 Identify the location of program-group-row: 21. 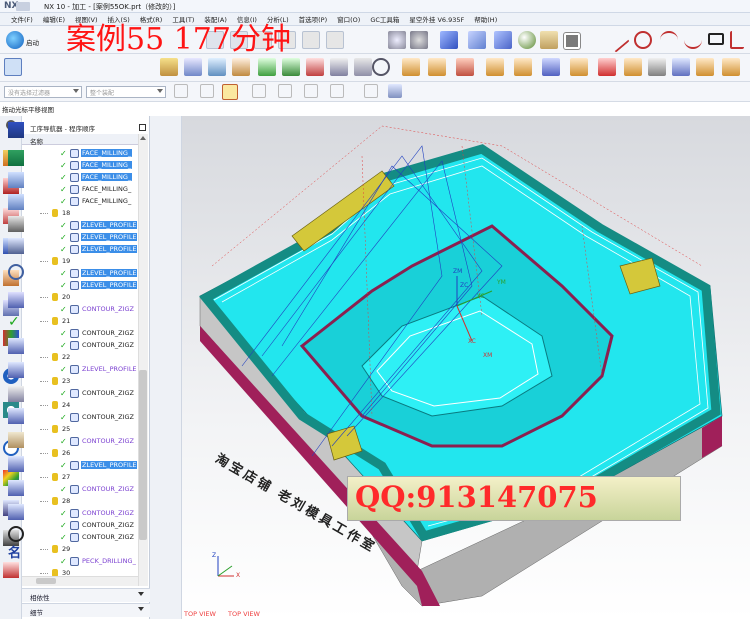
(80, 322).